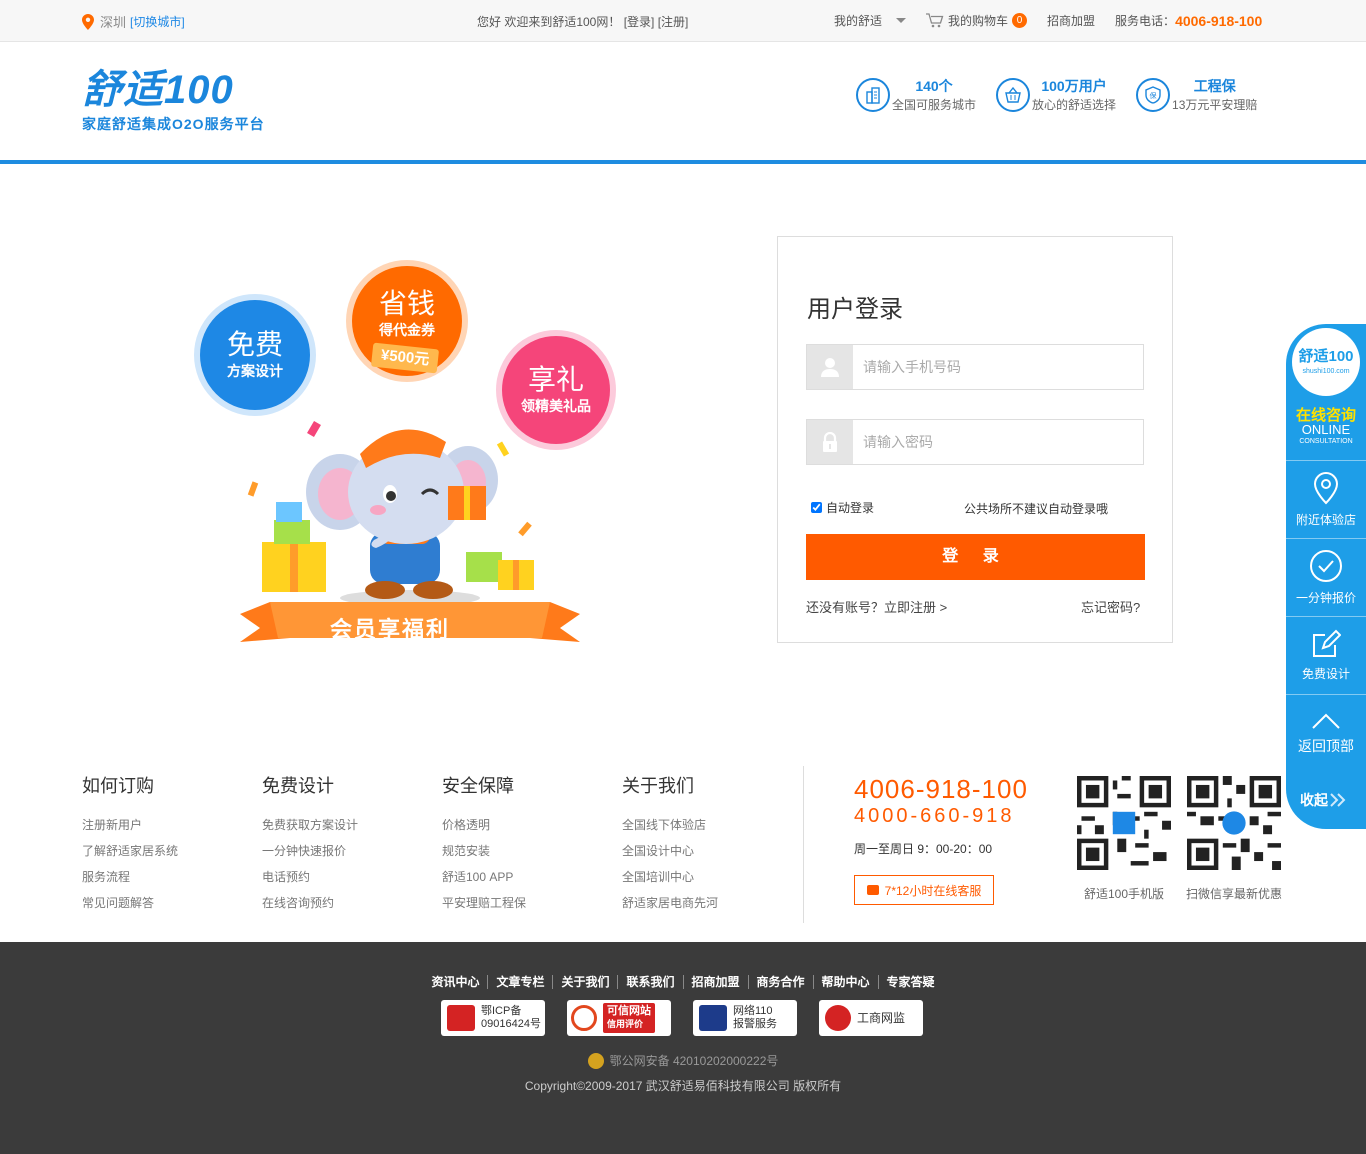 This screenshot has width=1366, height=1154. I want to click on bottom-link: 资讯中心, so click(456, 982).